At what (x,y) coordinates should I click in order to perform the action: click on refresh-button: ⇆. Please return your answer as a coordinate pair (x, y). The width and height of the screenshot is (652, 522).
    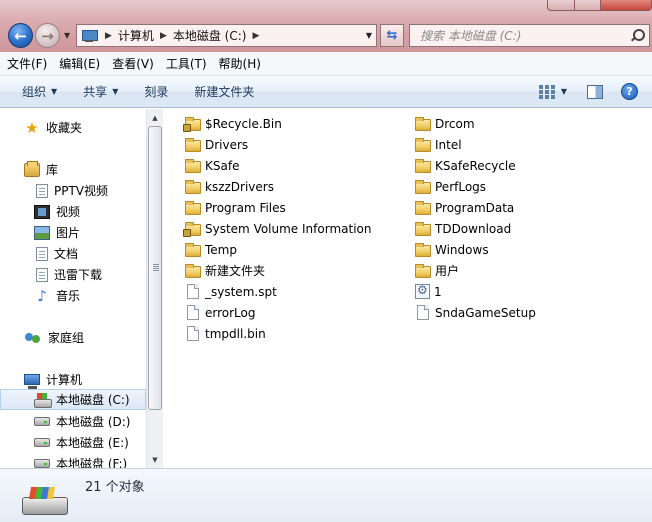
    Looking at the image, I should click on (392, 35).